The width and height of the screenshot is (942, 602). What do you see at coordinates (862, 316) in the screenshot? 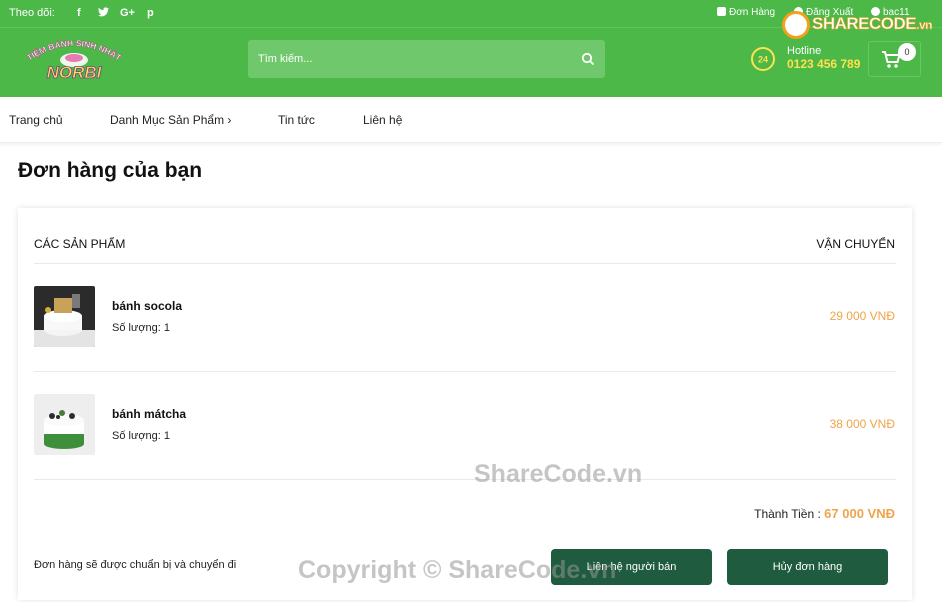
I see `product-price: 29 000 VNĐ` at bounding box center [862, 316].